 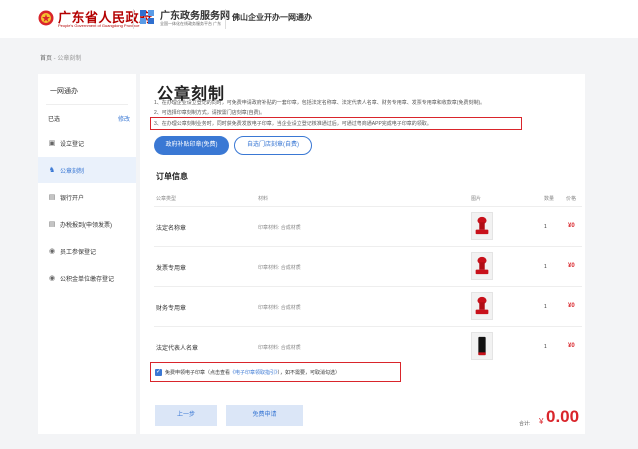 What do you see at coordinates (147, 17) in the screenshot?
I see `service-logo-icon` at bounding box center [147, 17].